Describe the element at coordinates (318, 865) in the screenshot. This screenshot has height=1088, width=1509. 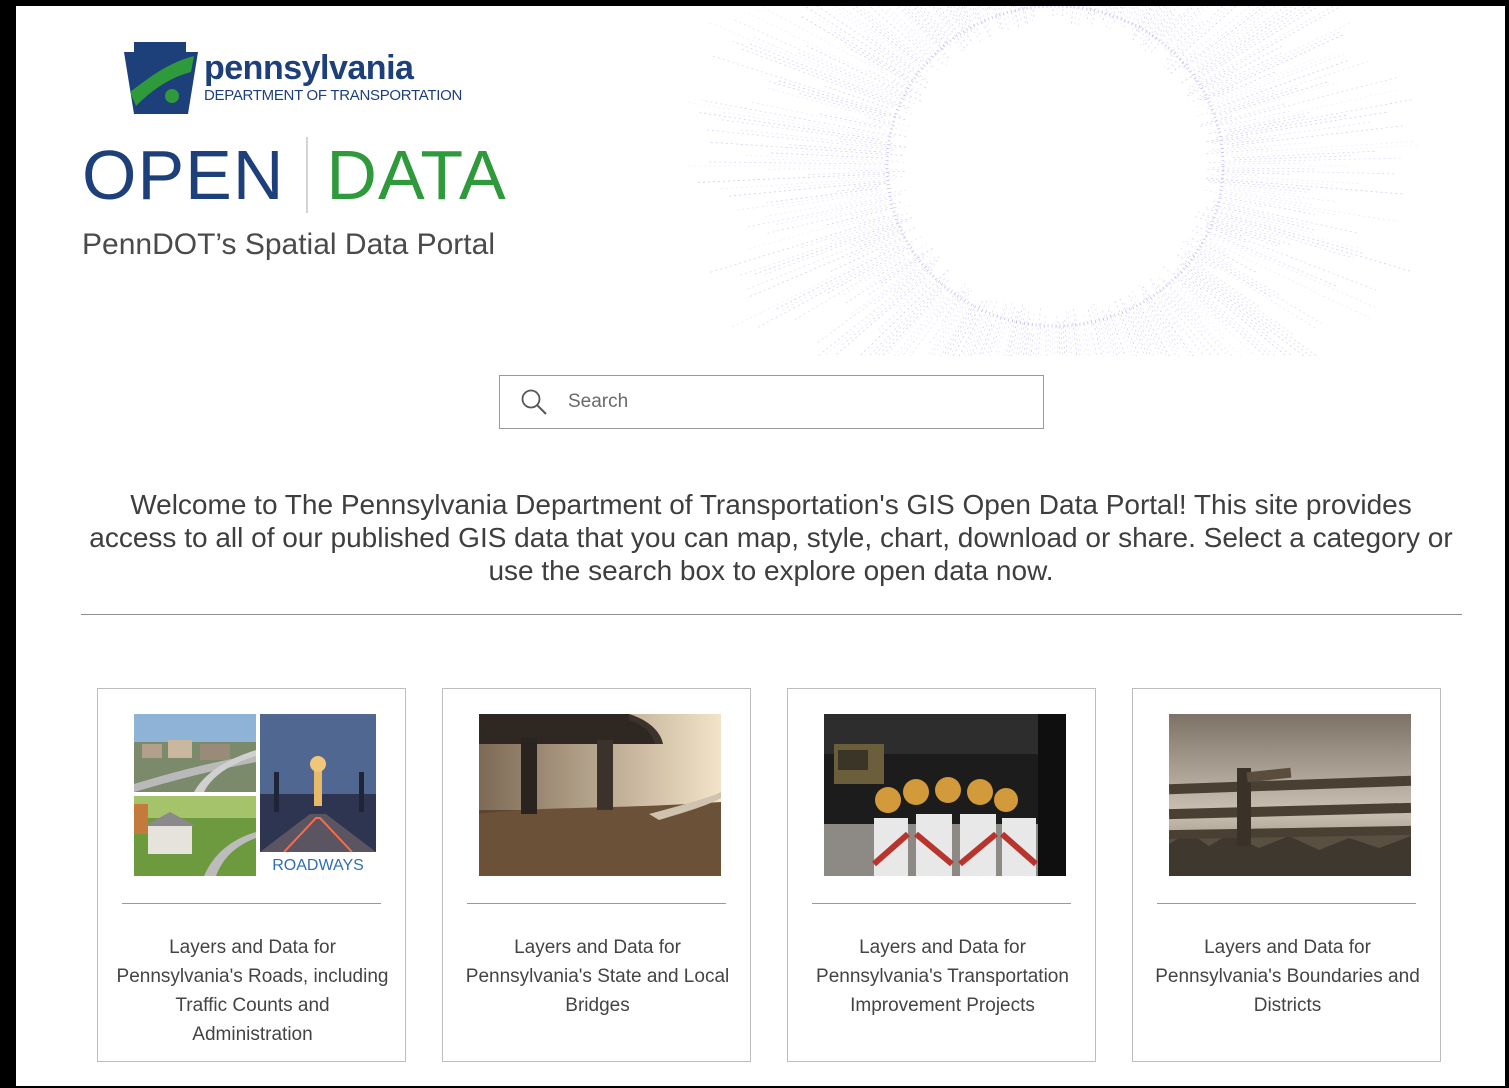
I see `roadways-caption: ROADWAYS` at that location.